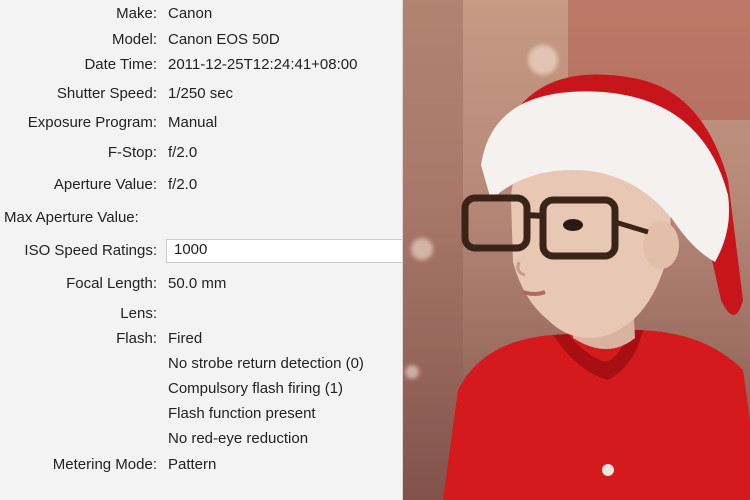 The image size is (750, 500). Describe the element at coordinates (608, 470) in the screenshot. I see `shirt-button` at that location.